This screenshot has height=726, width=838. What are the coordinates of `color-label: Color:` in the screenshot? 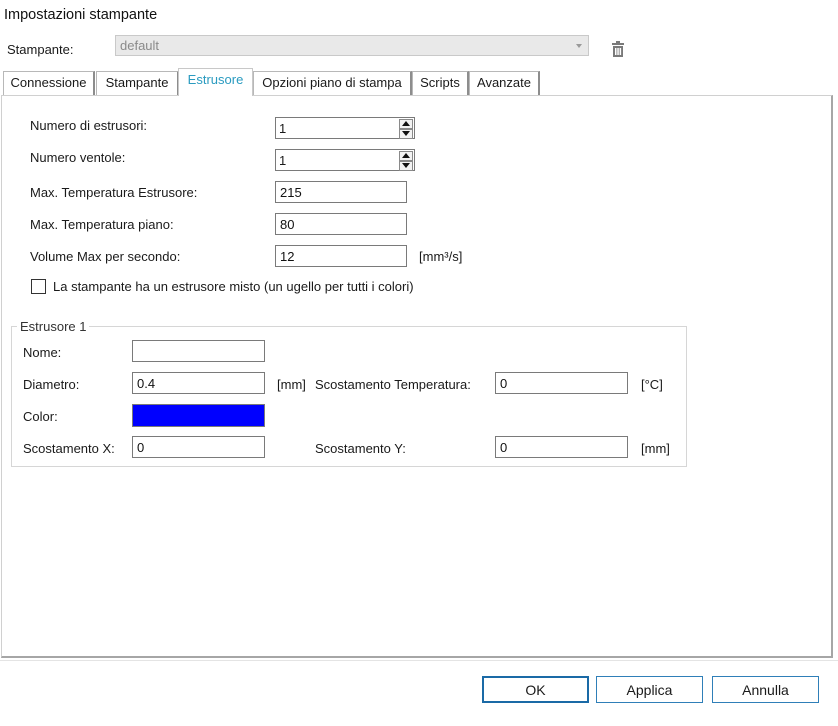 It's located at (40, 416).